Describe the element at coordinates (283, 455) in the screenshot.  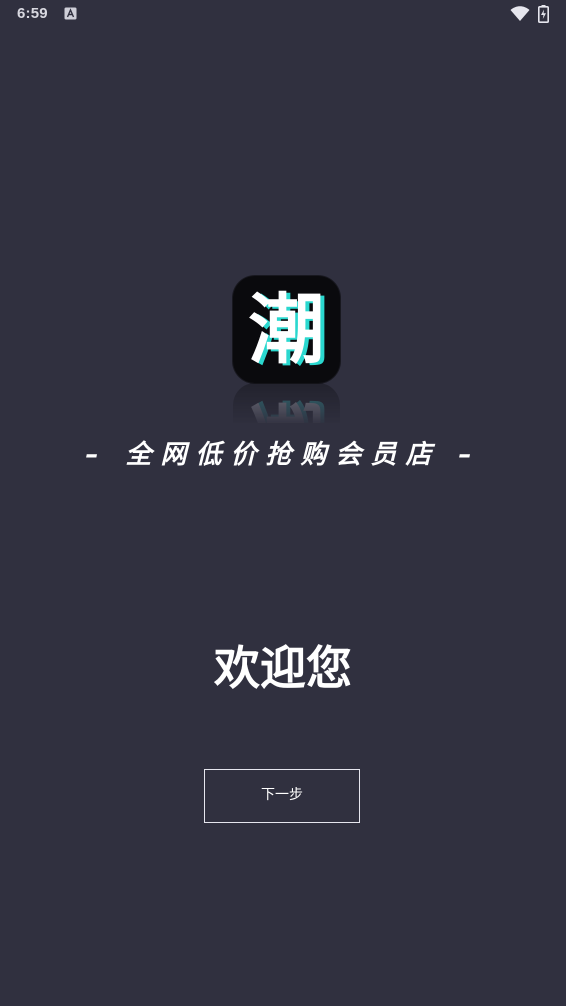
I see `tagline: – 全网低价抢购会员店 –` at that location.